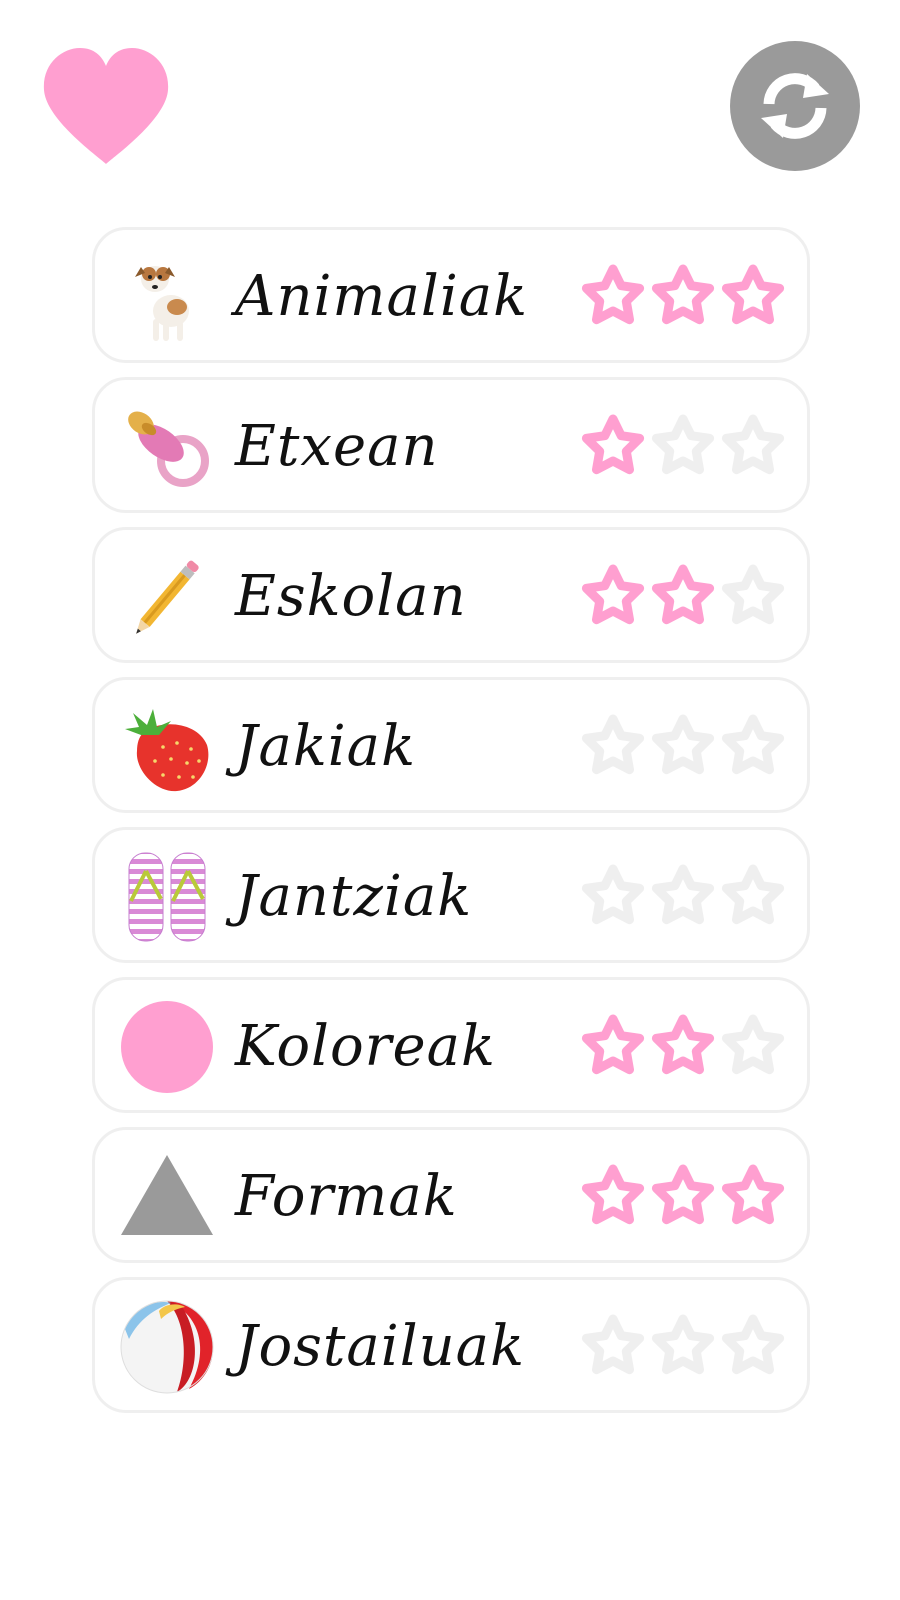 This screenshot has height=1600, width=900. I want to click on triangle-icon, so click(167, 1197).